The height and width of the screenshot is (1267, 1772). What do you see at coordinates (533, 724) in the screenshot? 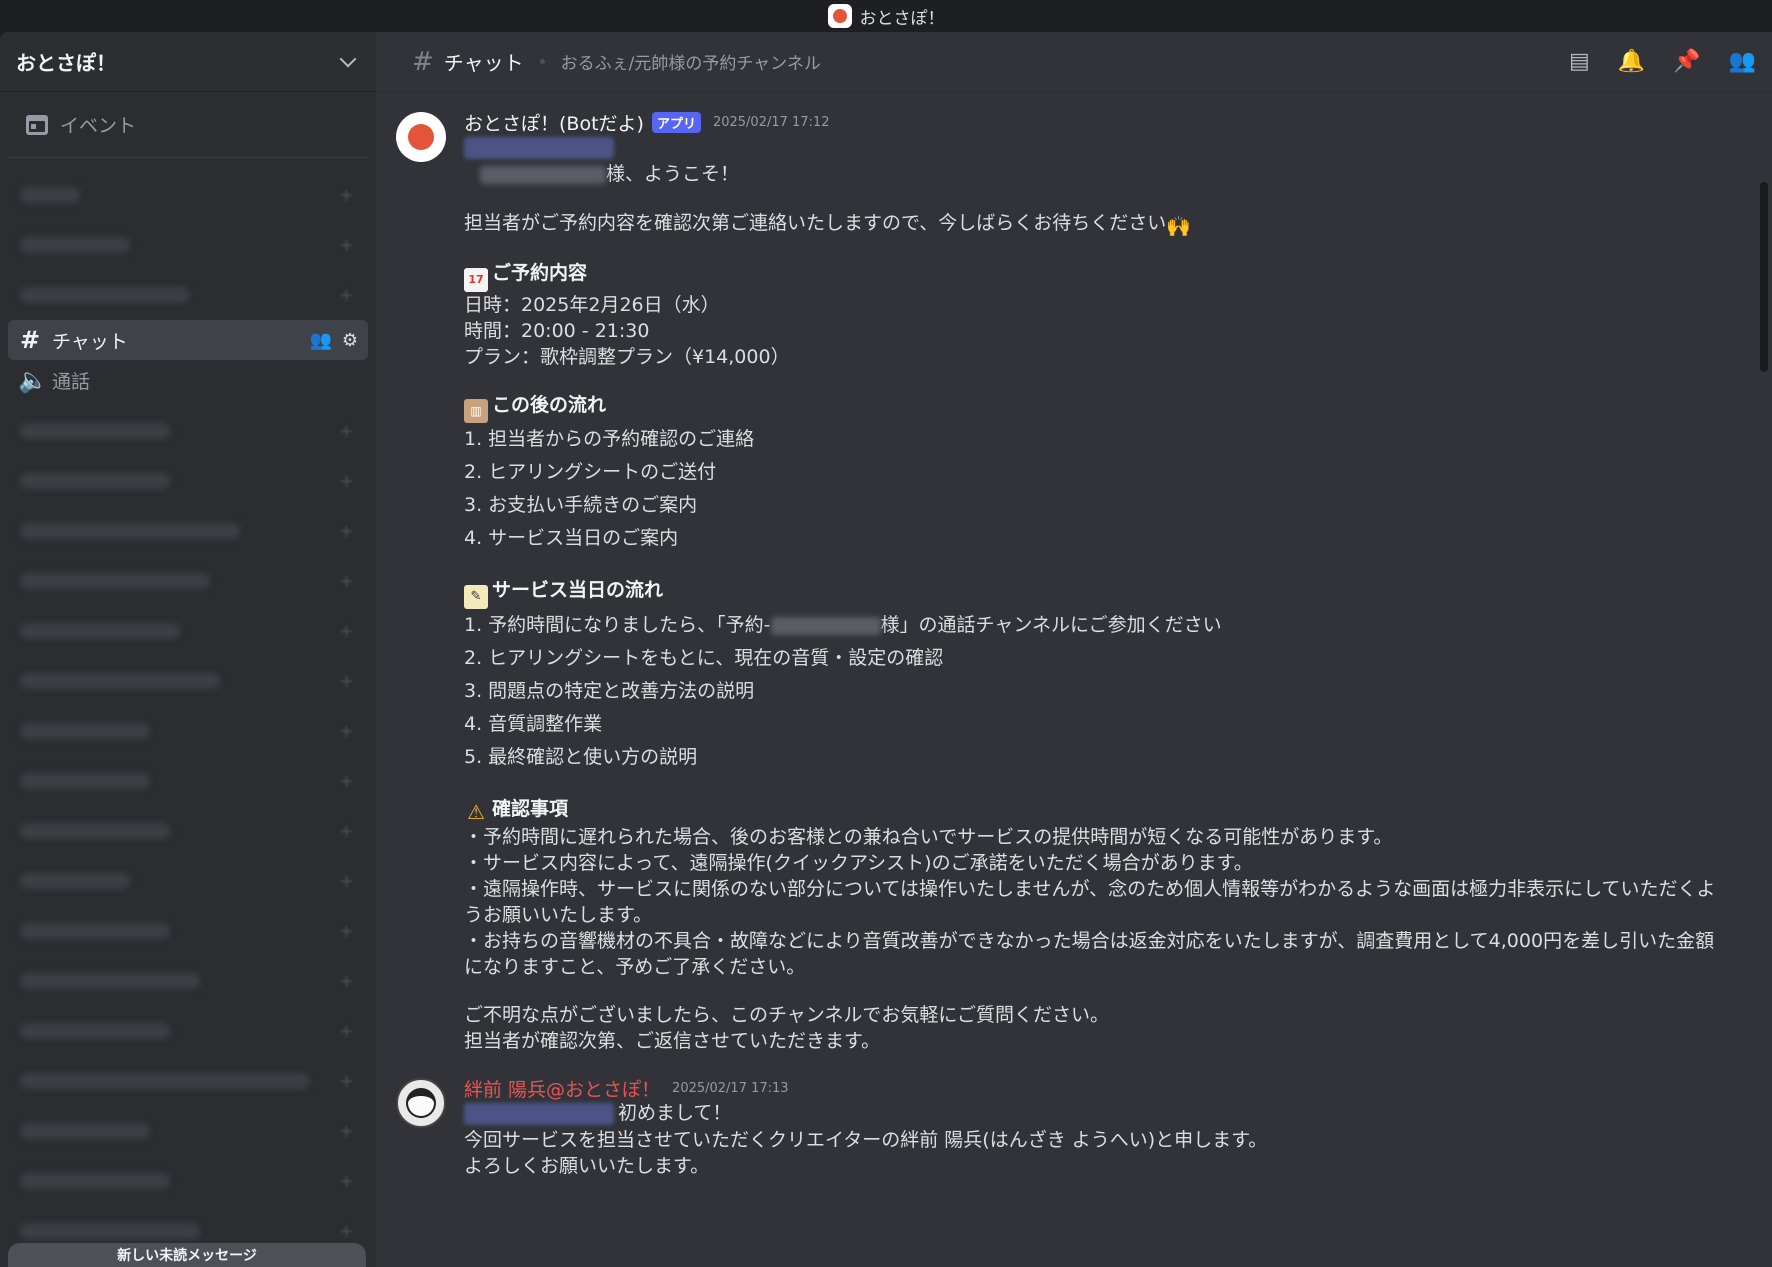
I see `list-item: 4. 音質調整作業` at bounding box center [533, 724].